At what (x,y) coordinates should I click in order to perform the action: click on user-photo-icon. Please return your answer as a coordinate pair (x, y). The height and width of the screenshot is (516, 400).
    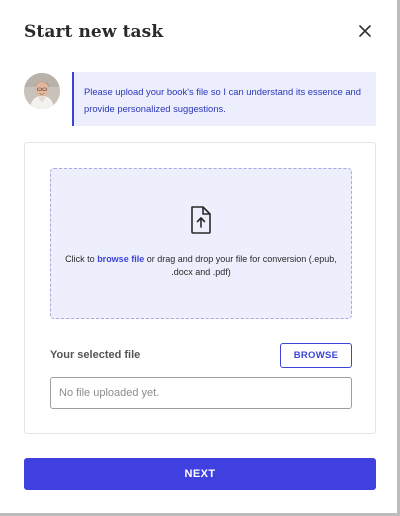
    Looking at the image, I should click on (42, 91).